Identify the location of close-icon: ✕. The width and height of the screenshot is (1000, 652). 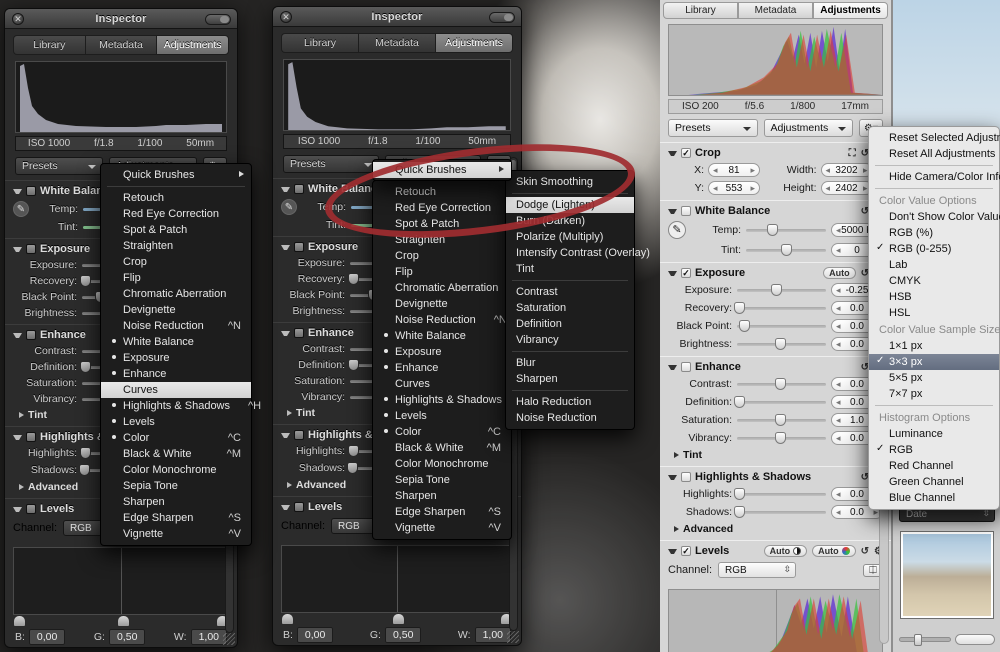
(18, 19).